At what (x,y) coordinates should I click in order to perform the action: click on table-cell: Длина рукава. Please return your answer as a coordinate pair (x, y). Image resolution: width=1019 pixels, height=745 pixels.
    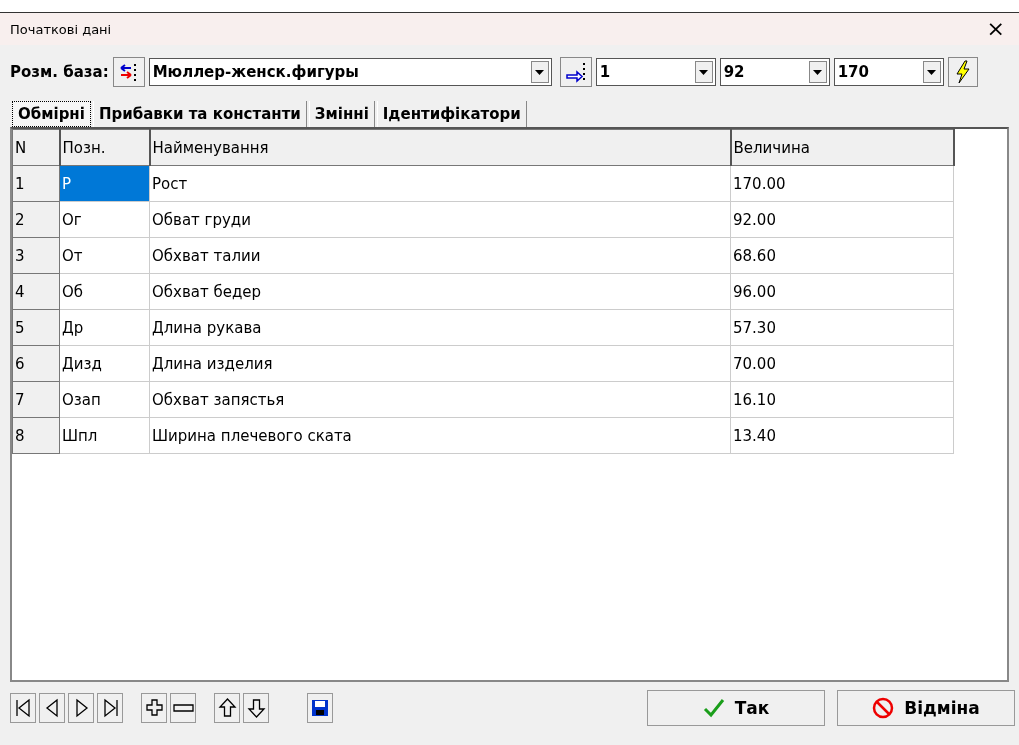
    Looking at the image, I should click on (440, 327).